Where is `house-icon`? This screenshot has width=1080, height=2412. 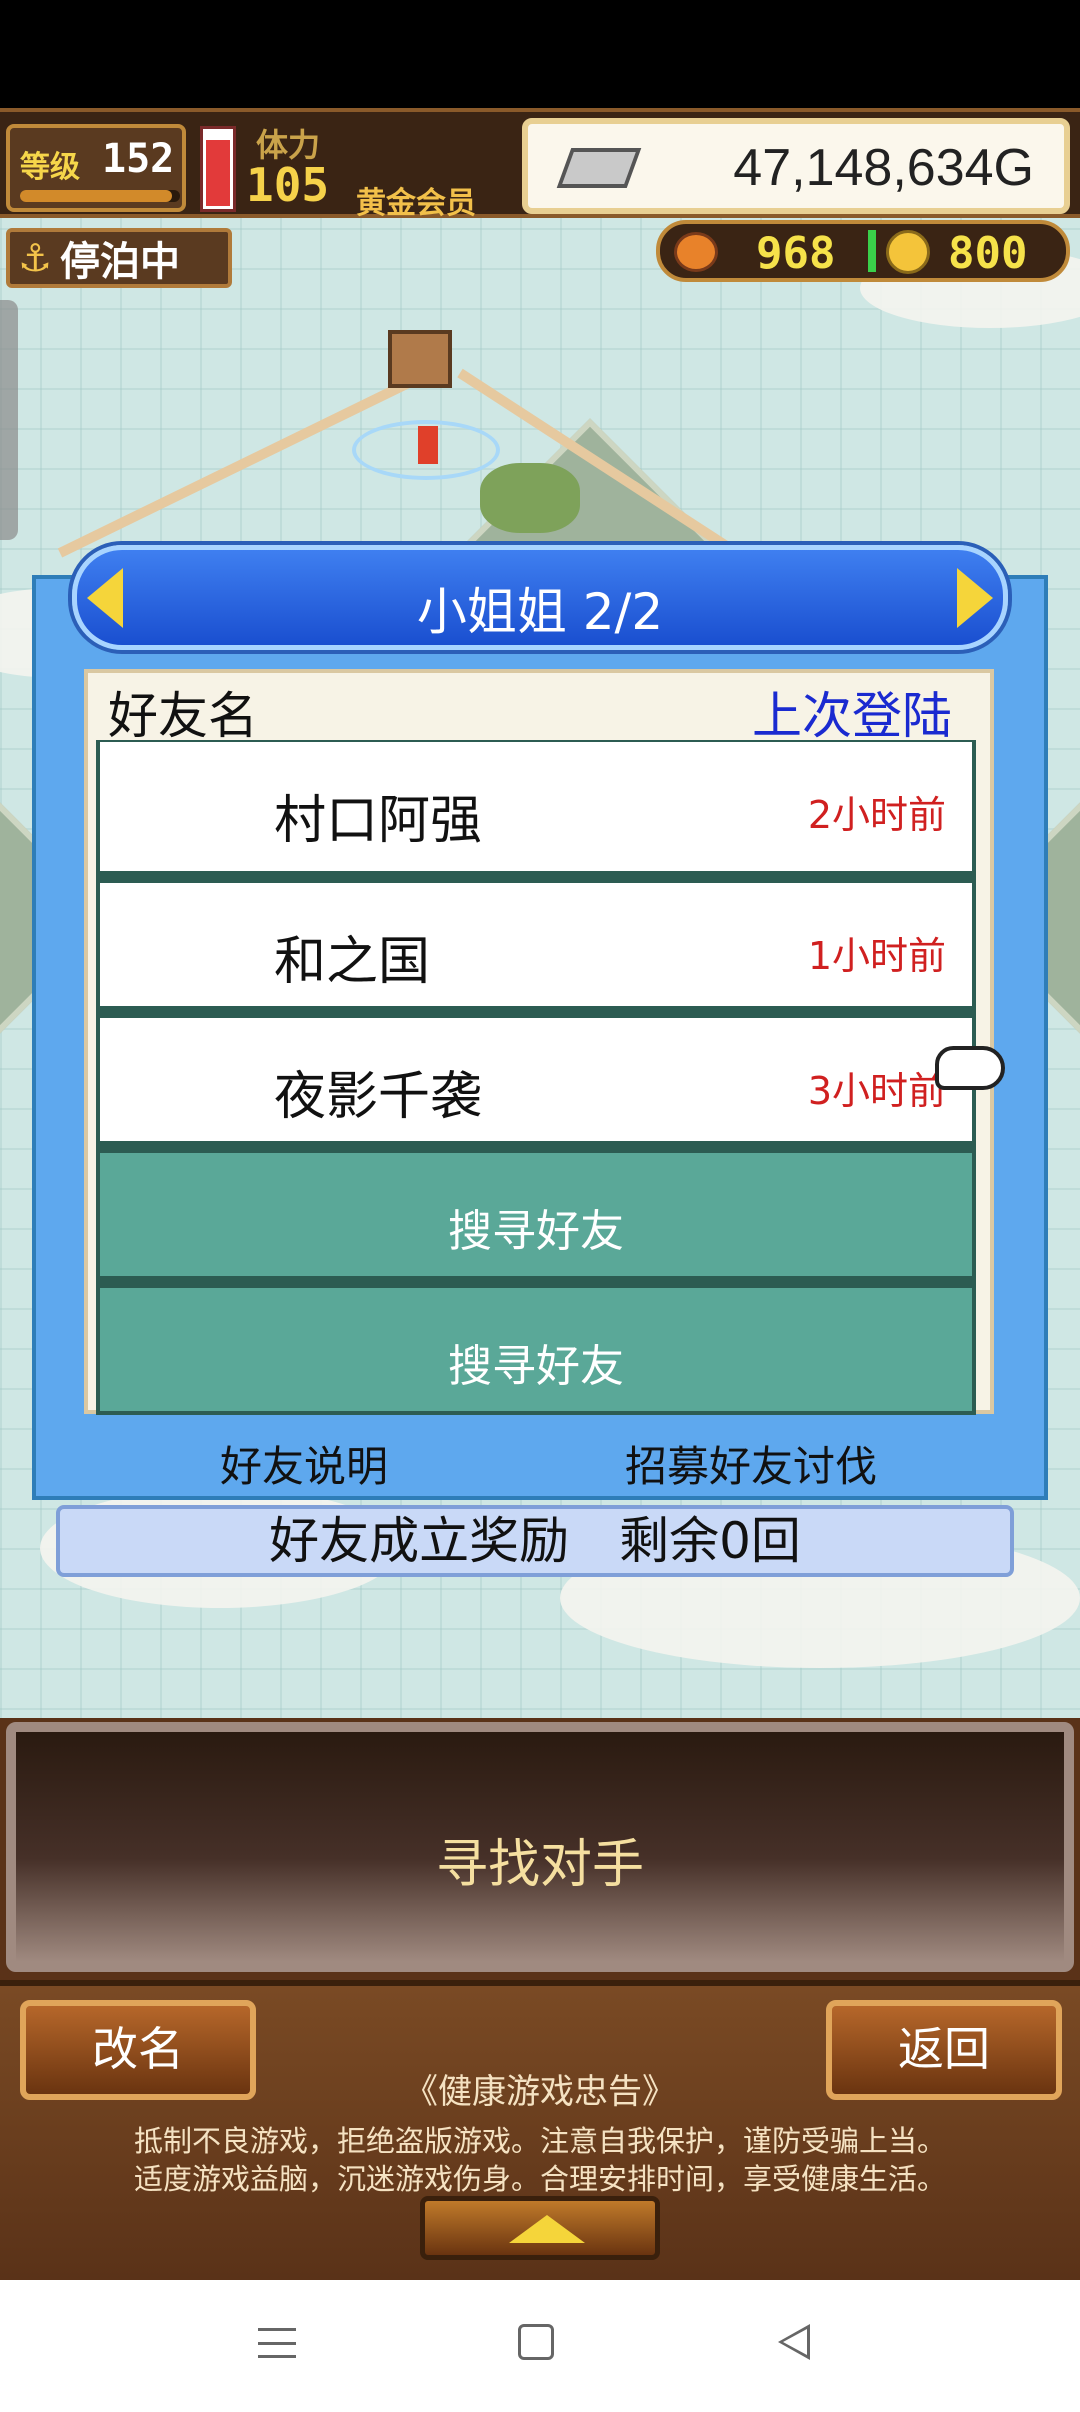 house-icon is located at coordinates (420, 359).